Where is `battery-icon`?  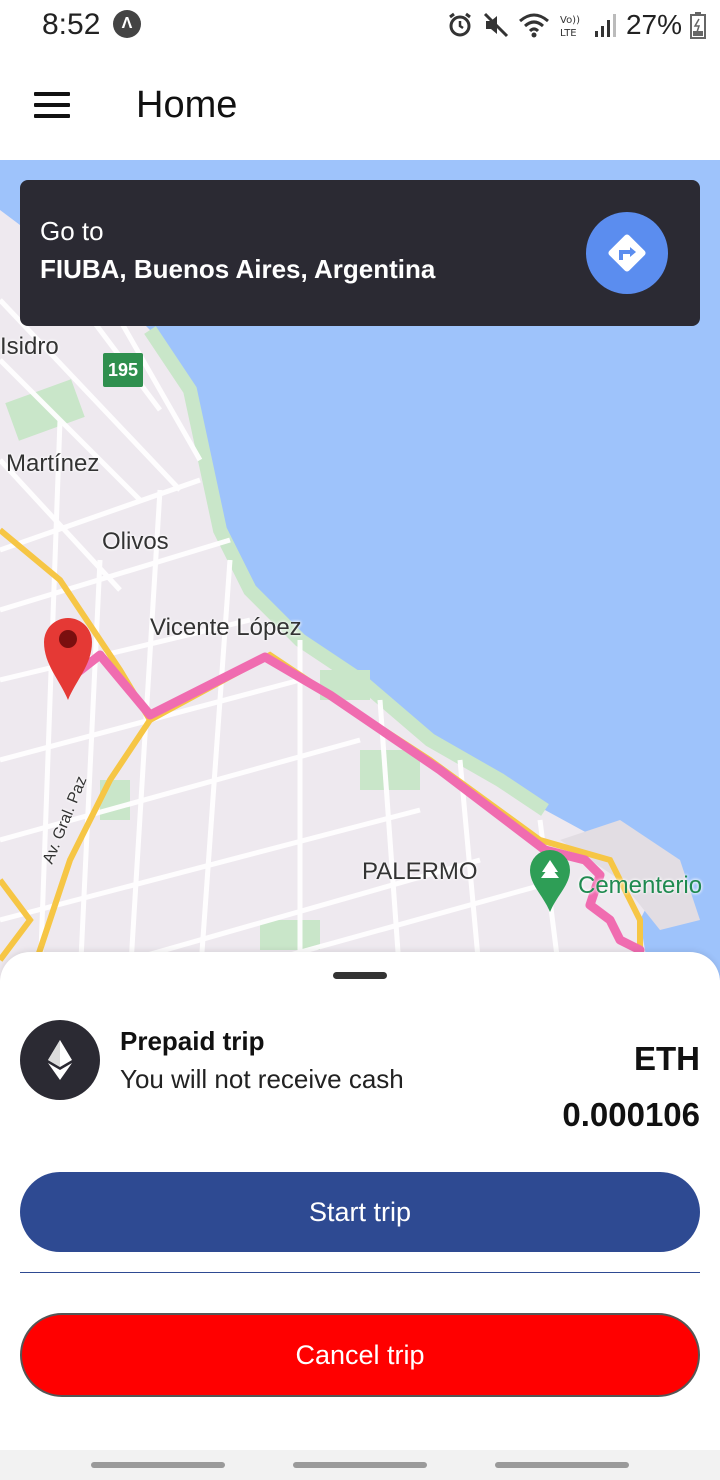 battery-icon is located at coordinates (698, 25).